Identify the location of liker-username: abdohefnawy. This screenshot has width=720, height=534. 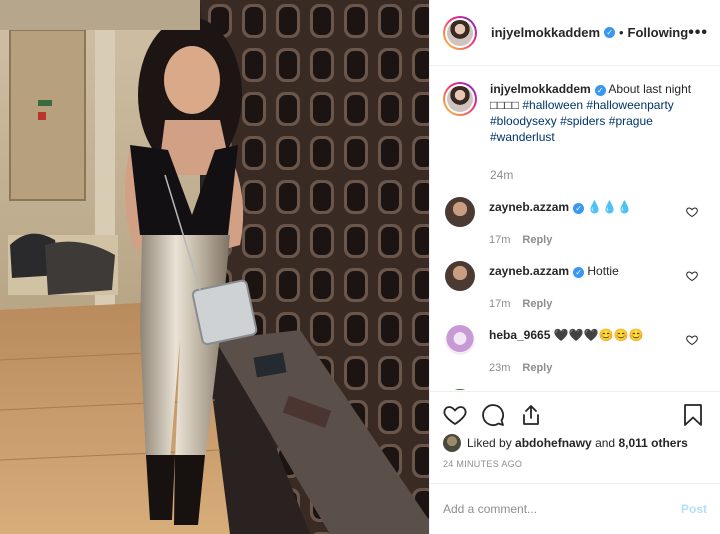
(553, 443).